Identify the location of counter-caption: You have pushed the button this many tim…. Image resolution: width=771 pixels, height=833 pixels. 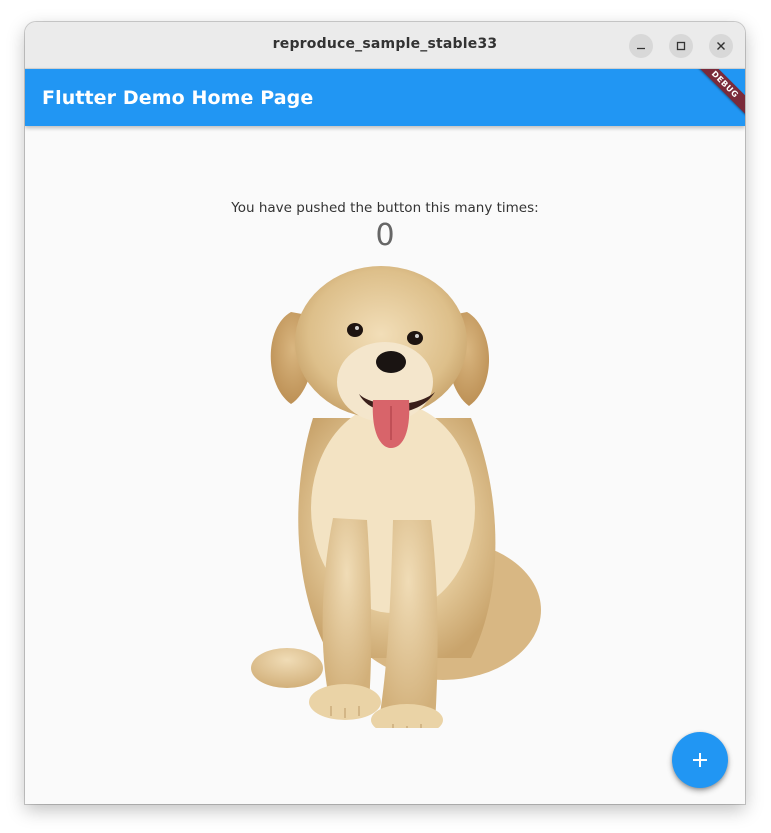
(385, 208).